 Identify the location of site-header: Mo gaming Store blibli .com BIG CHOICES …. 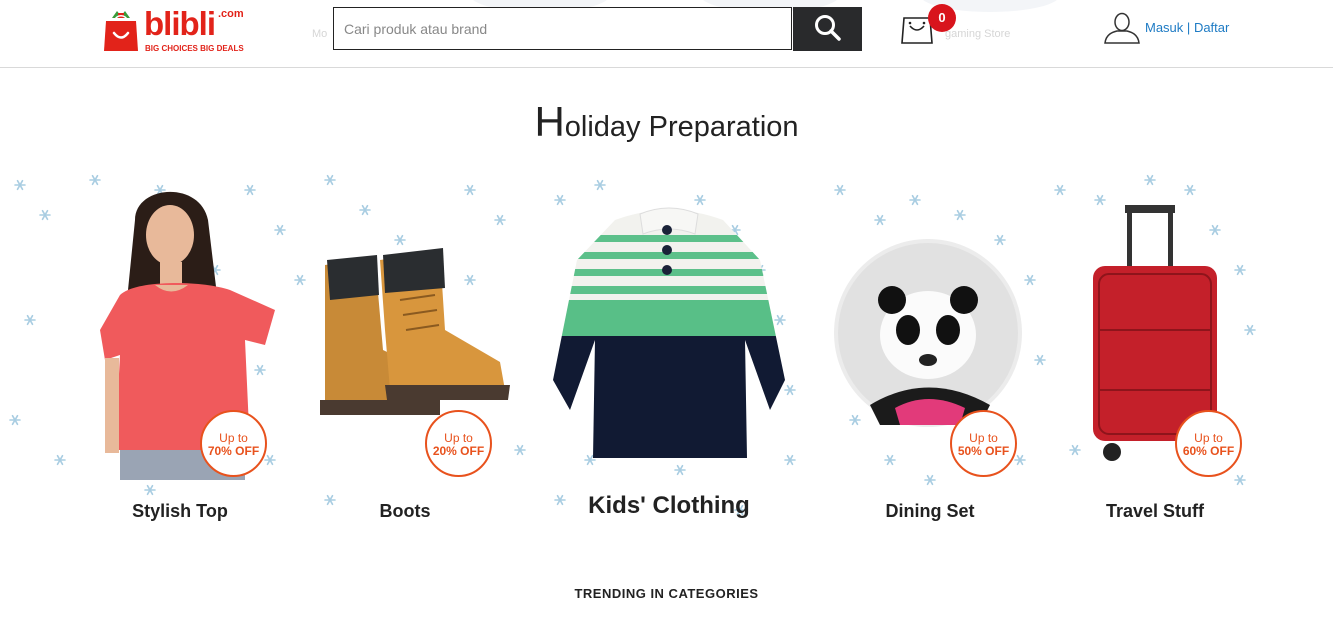
(666, 34).